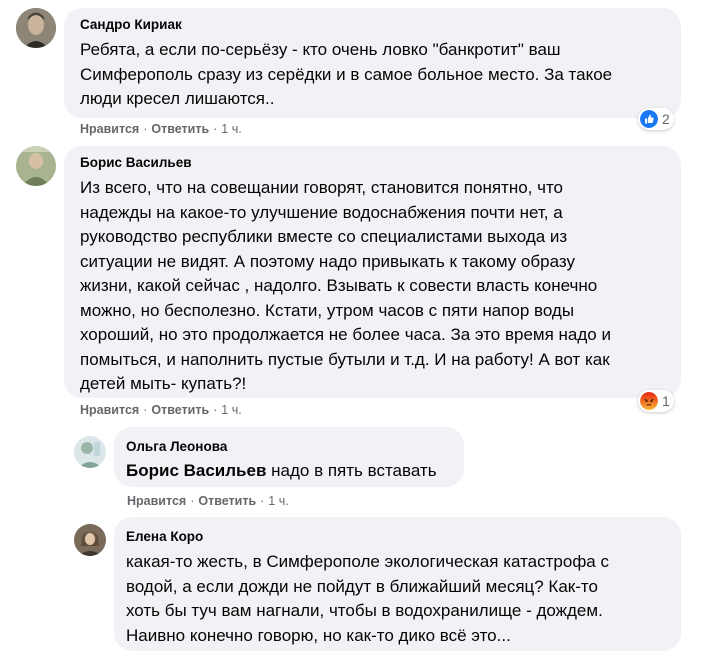  I want to click on reply-text-body: надо в пять вставать, so click(351, 470).